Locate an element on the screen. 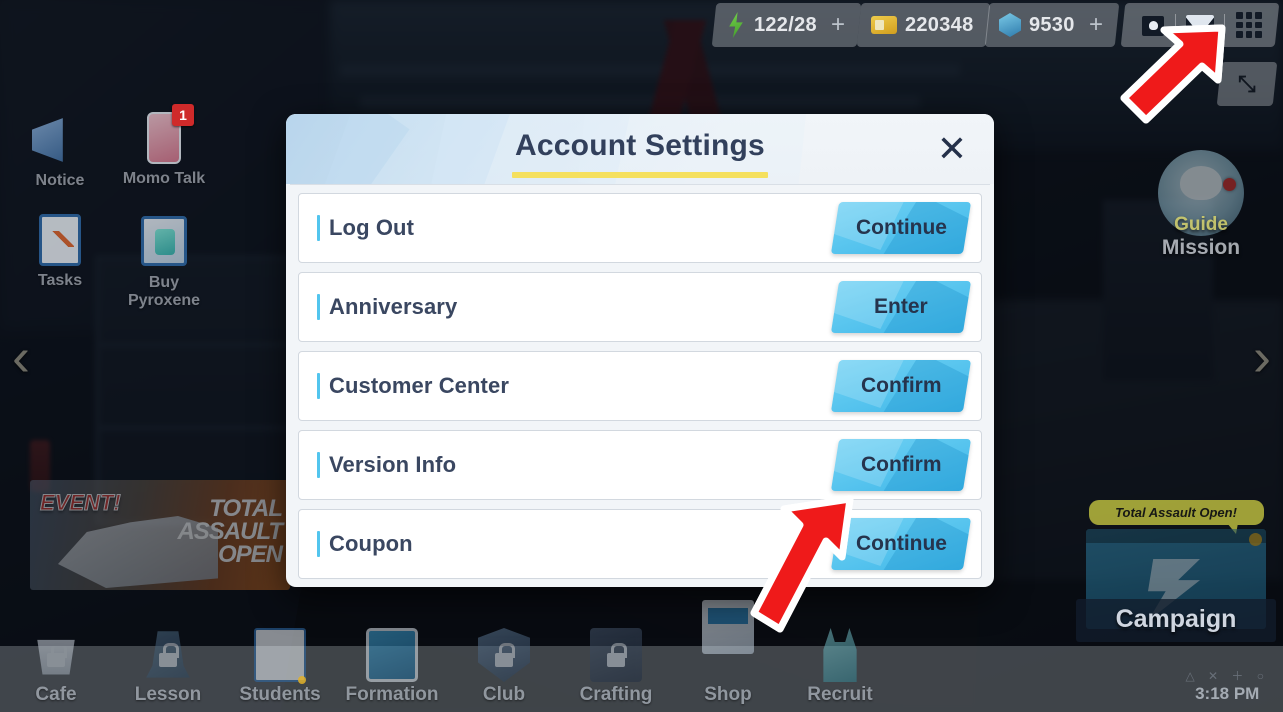 The image size is (1283, 712). shortcut-label: Tasks is located at coordinates (60, 280).